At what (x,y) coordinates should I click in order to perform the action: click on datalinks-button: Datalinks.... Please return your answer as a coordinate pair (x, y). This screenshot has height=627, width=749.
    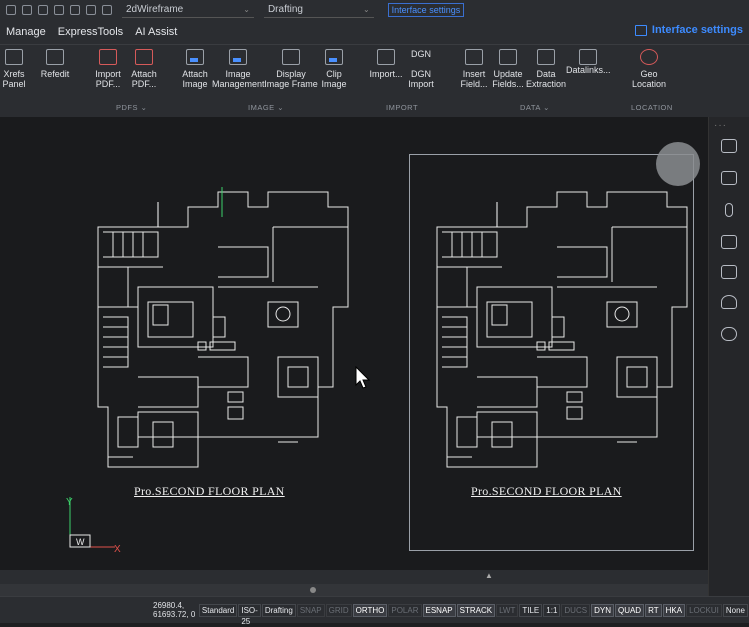
    Looking at the image, I should click on (588, 62).